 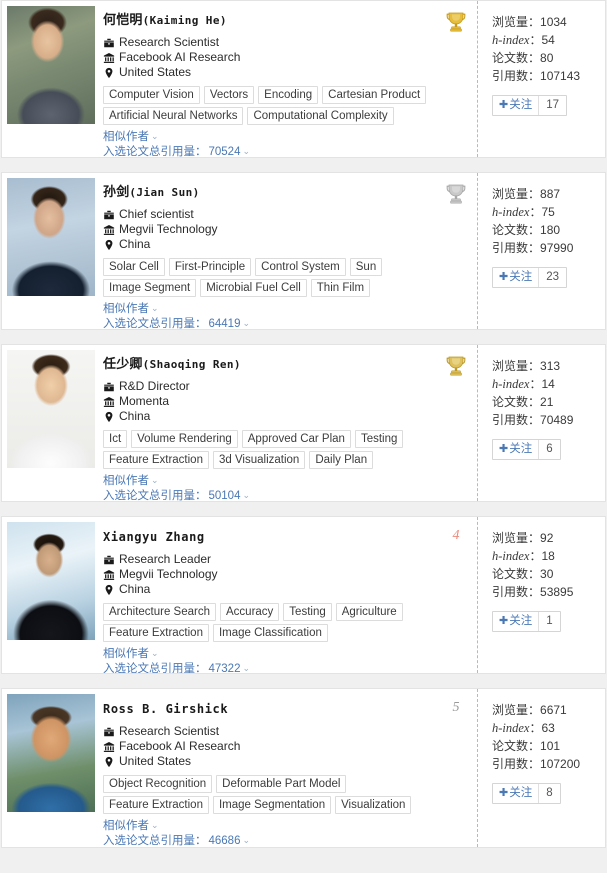 I want to click on avatar-jian-sun, so click(x=51, y=237).